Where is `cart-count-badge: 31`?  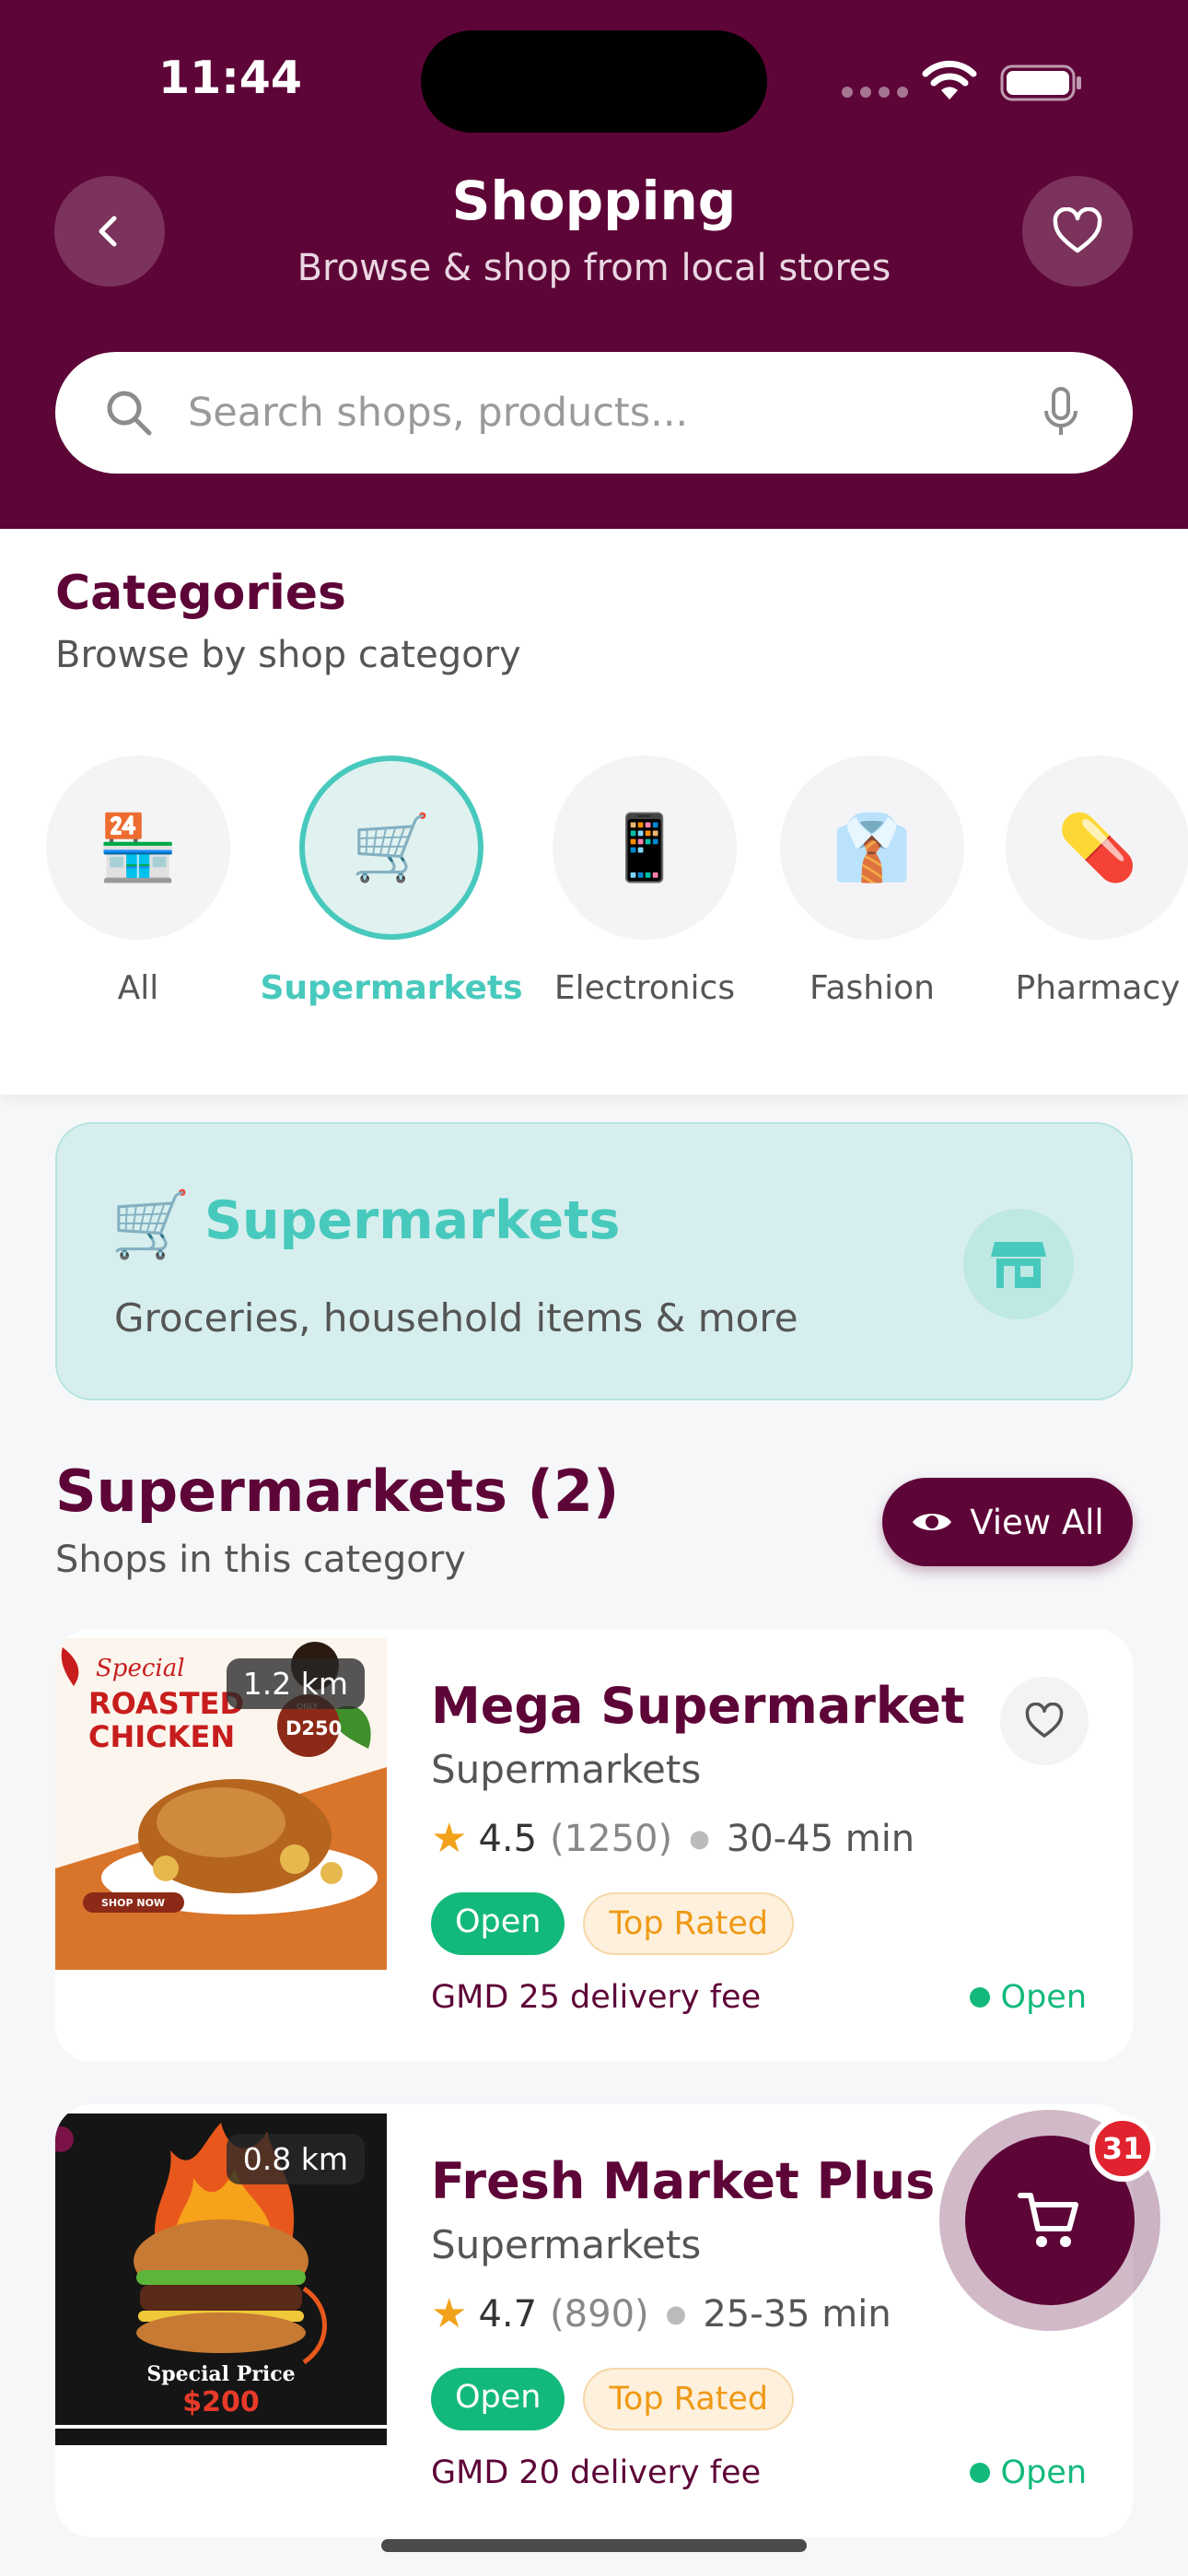
cart-count-badge: 31 is located at coordinates (1122, 2148).